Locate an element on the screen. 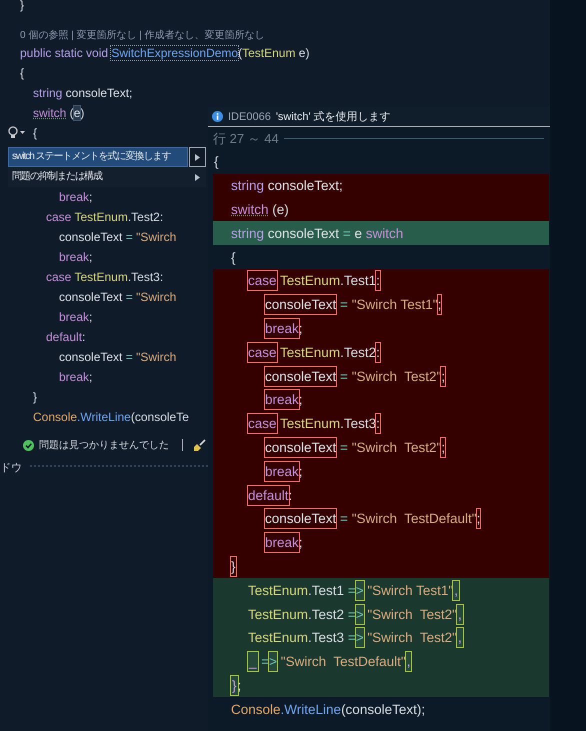 This screenshot has height=731, width=586. diagnostic-id: IDE0066 is located at coordinates (249, 116).